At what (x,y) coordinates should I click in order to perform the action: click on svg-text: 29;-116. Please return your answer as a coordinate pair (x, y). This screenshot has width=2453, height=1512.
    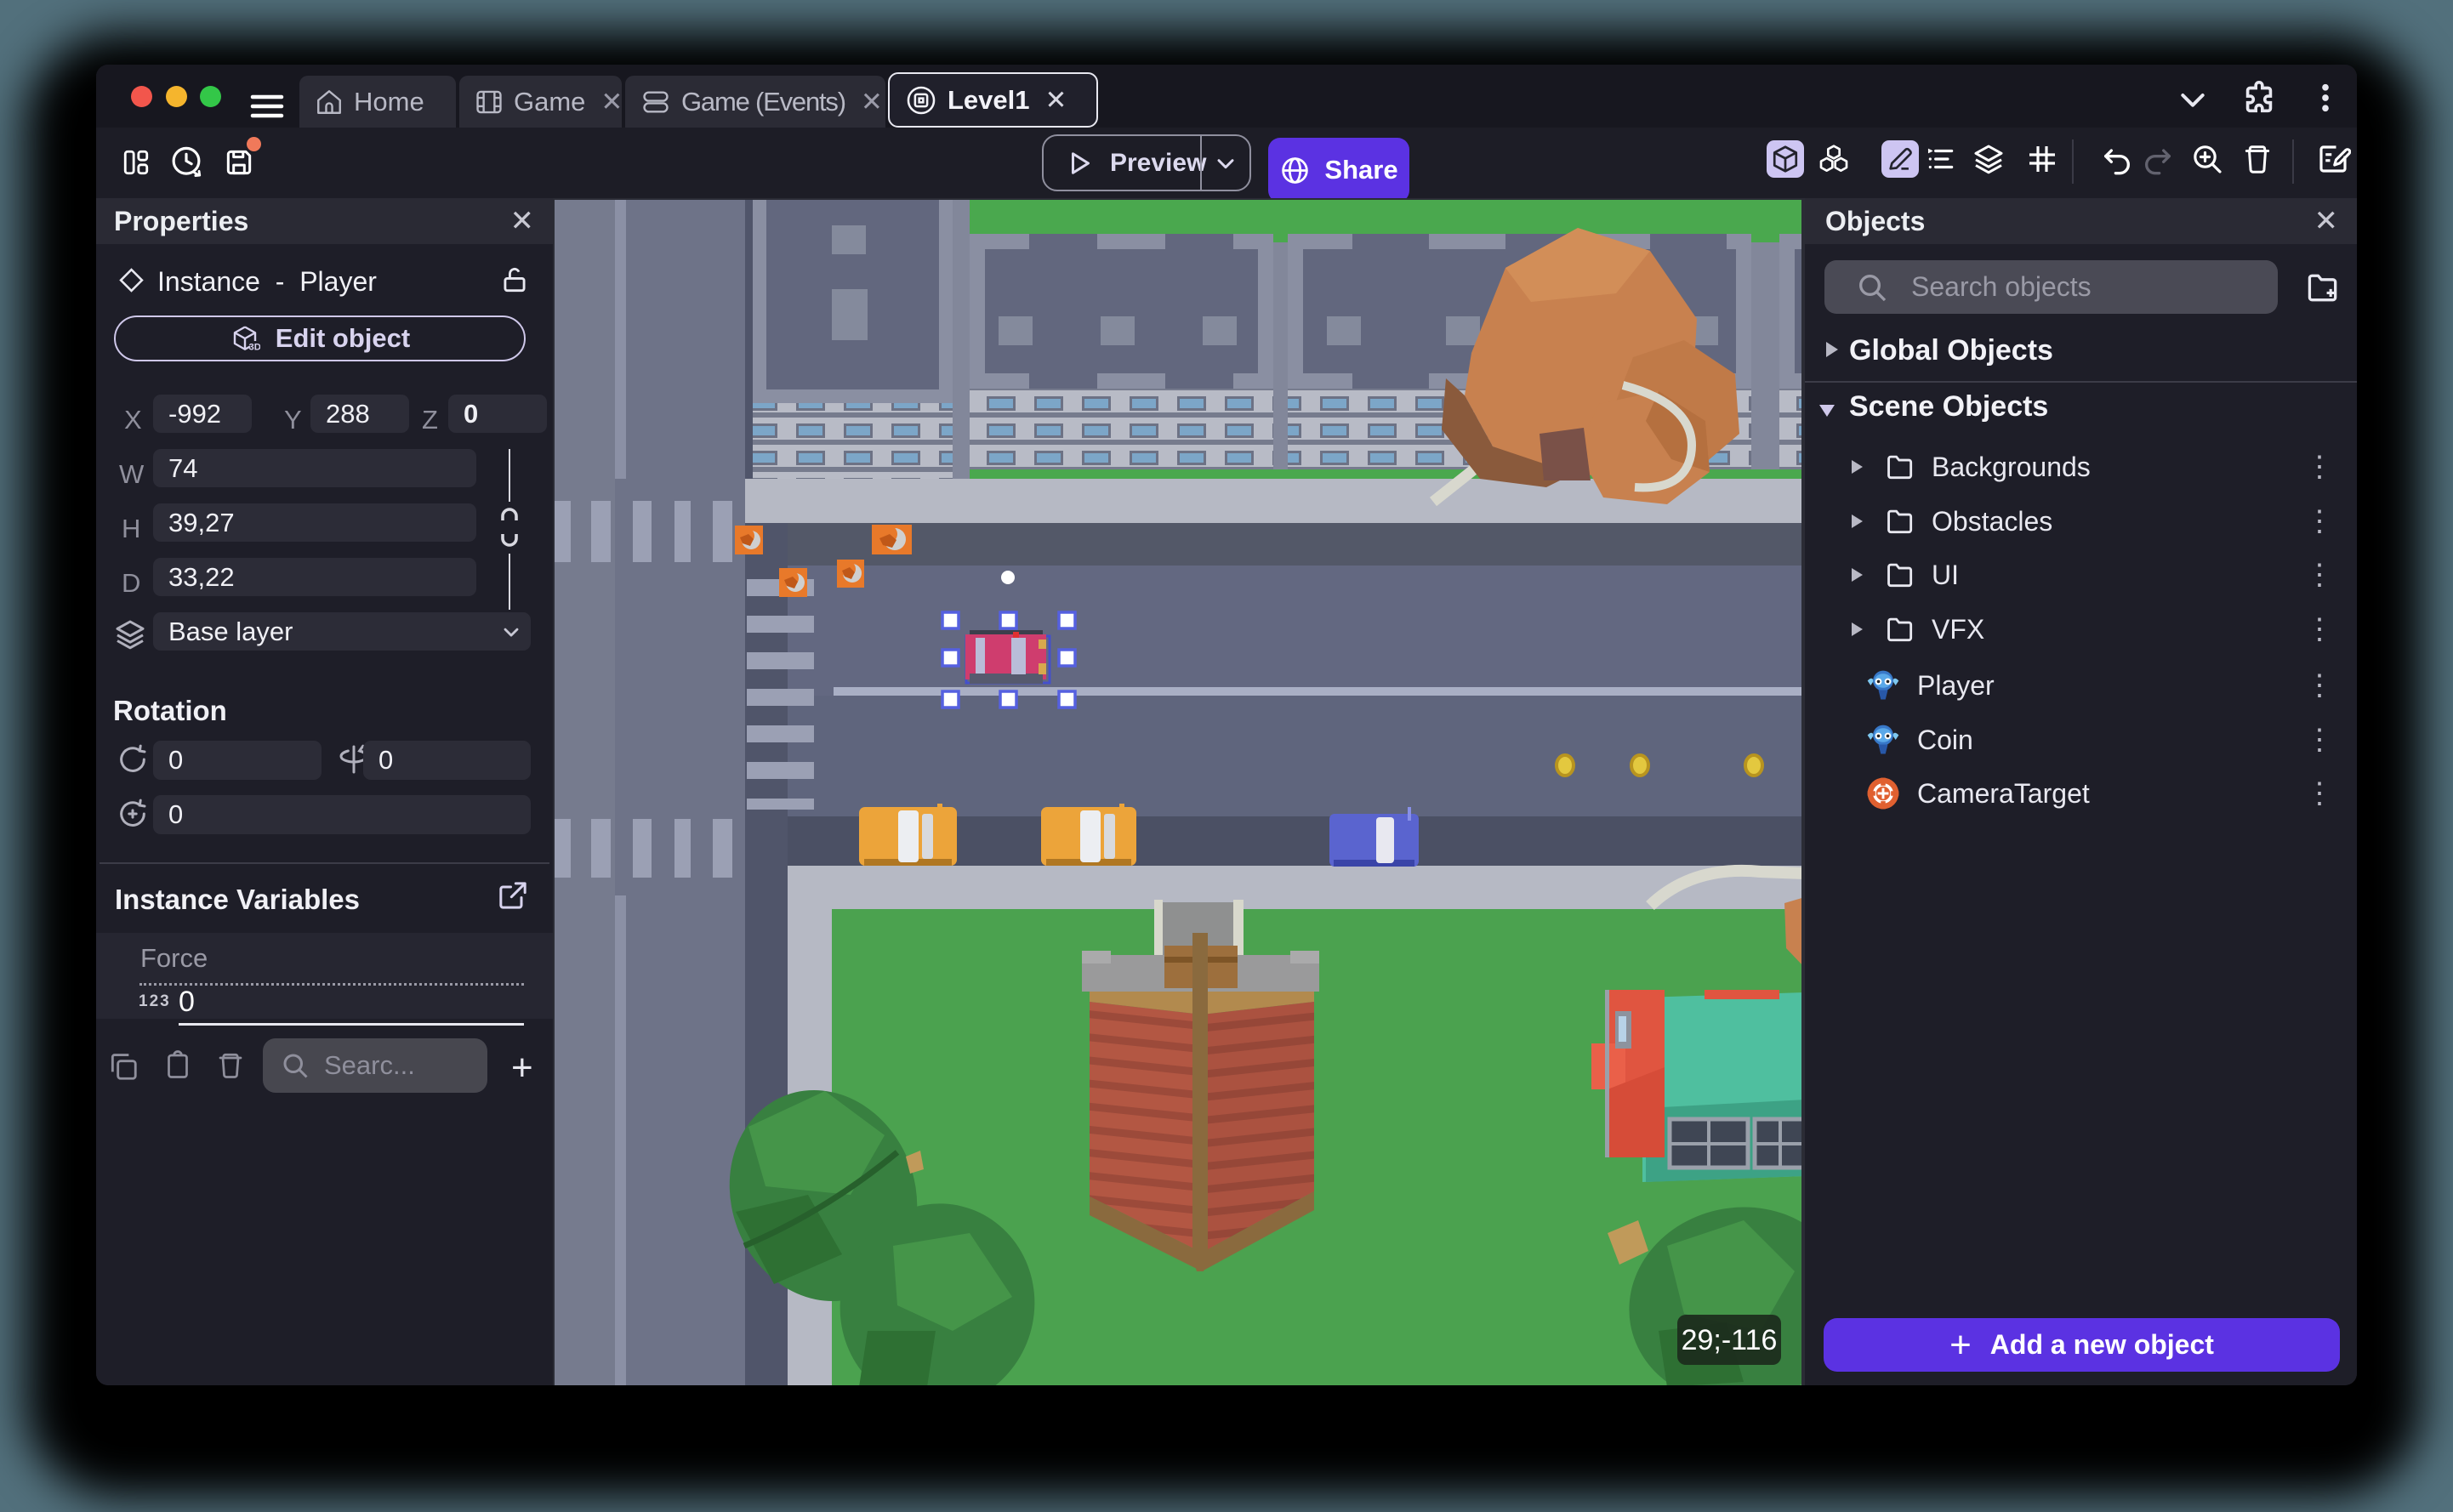
    Looking at the image, I should click on (1730, 1340).